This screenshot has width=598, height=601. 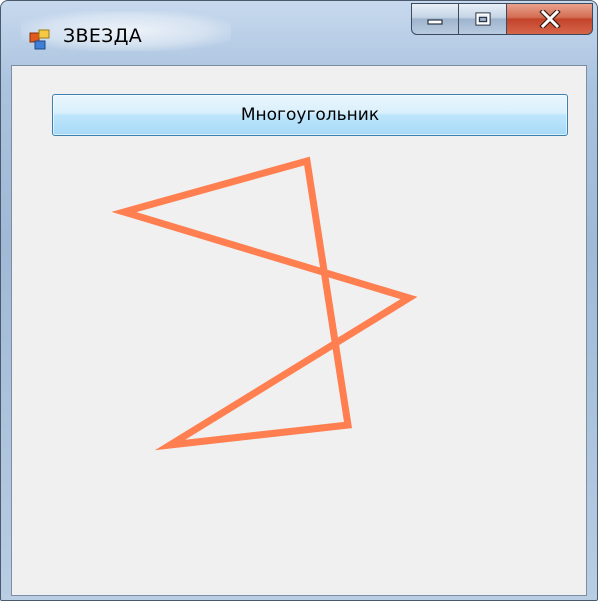 What do you see at coordinates (103, 36) in the screenshot?
I see `window-title: ЗВЕЗДА` at bounding box center [103, 36].